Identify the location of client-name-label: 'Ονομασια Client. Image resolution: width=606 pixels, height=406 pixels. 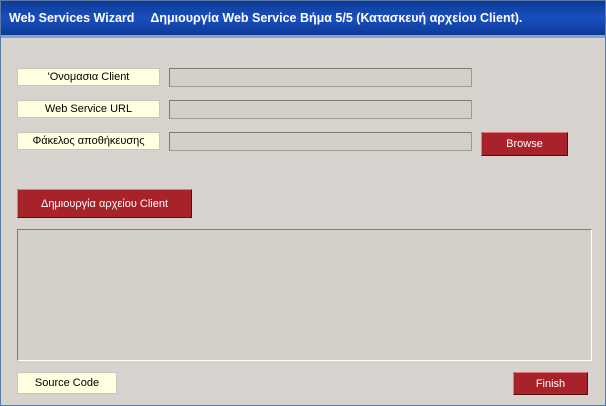
(88, 77).